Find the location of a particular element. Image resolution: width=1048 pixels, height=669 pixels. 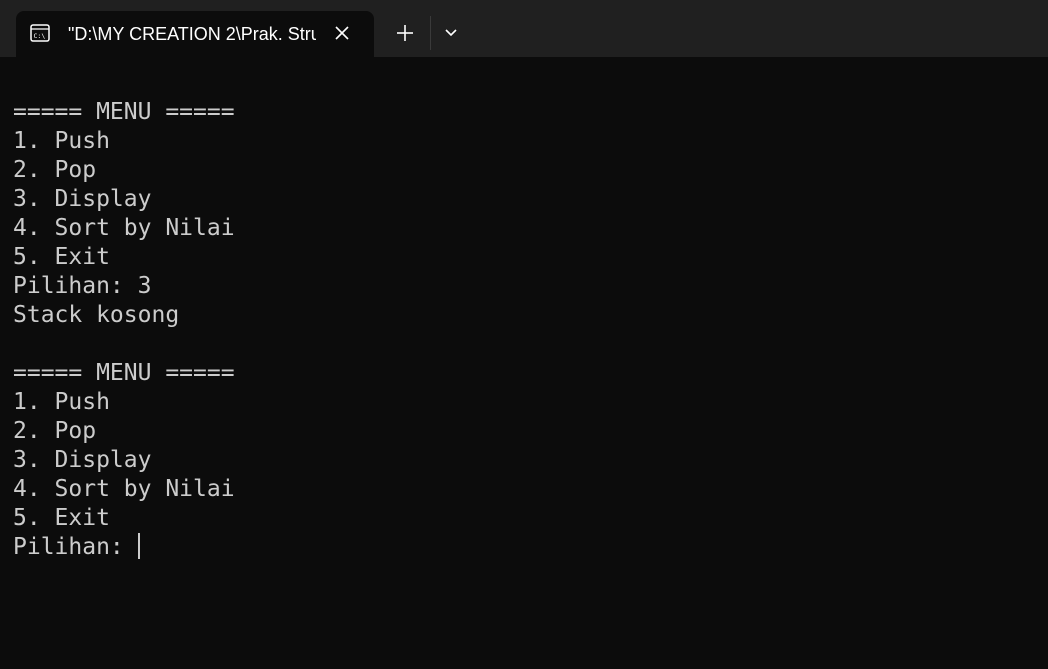

prompt-line: Pilihan: is located at coordinates (523, 547).